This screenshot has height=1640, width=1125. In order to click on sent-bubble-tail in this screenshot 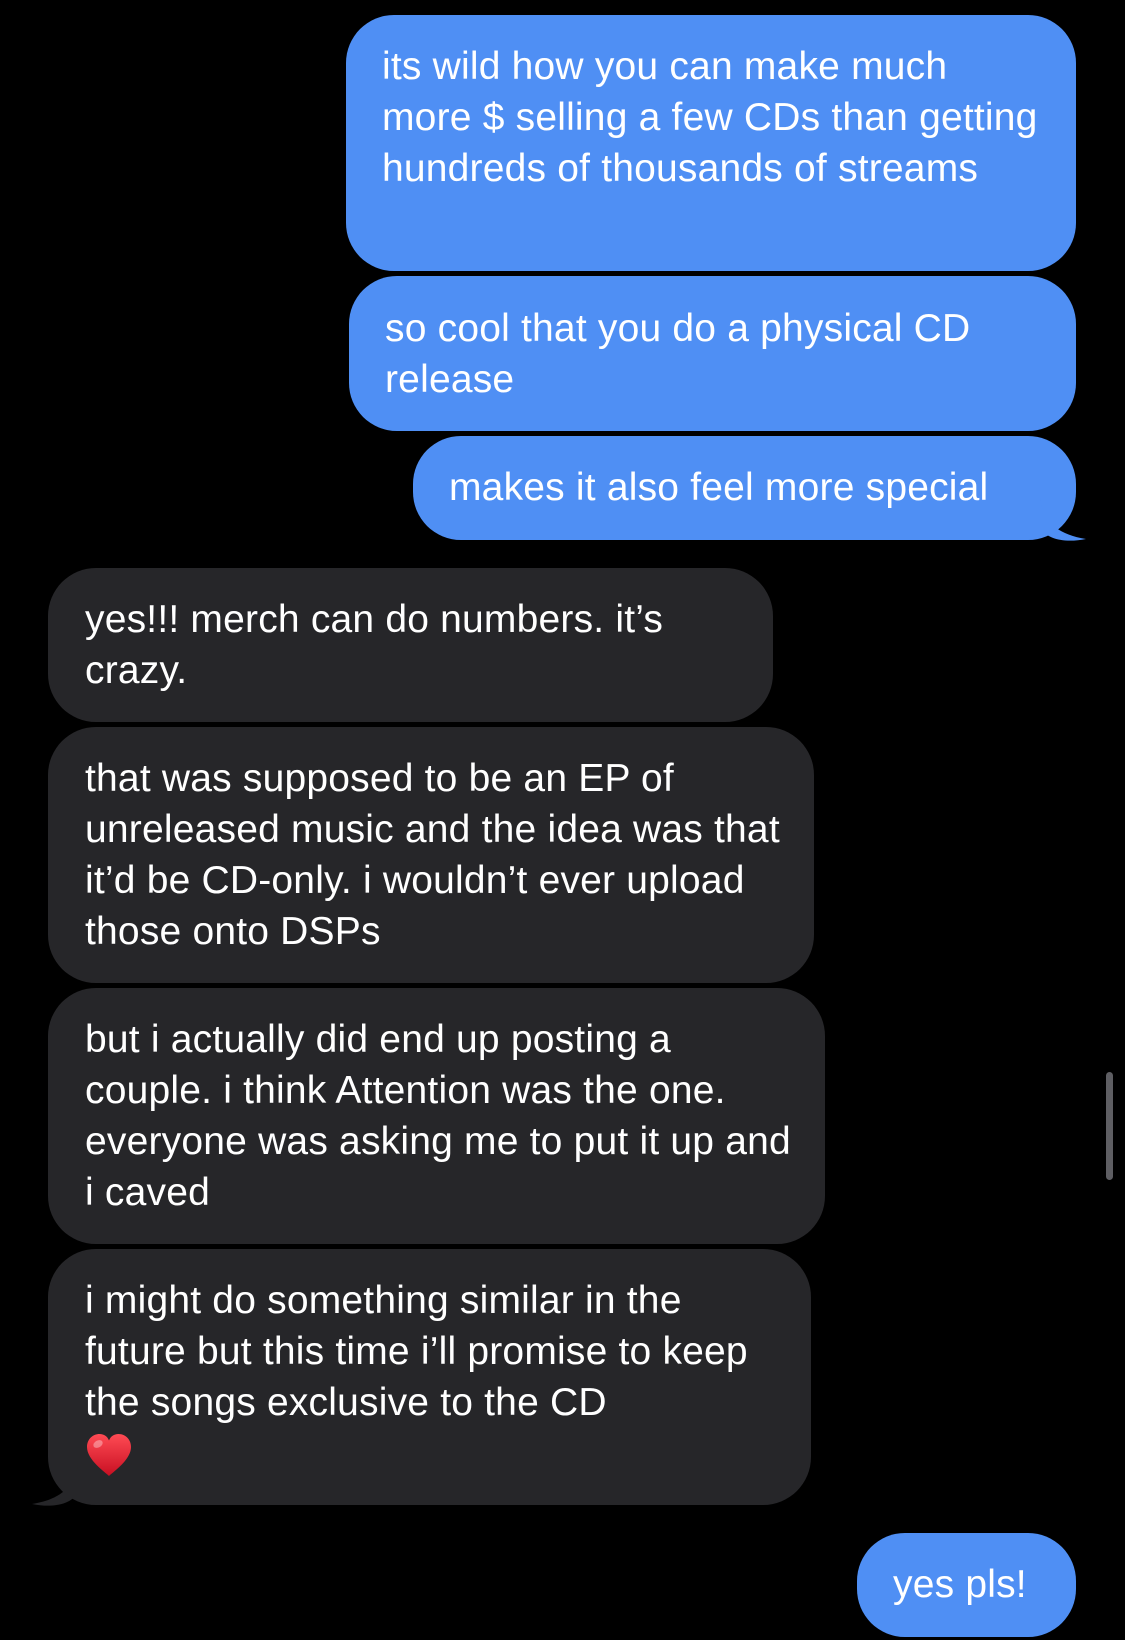, I will do `click(1063, 519)`.